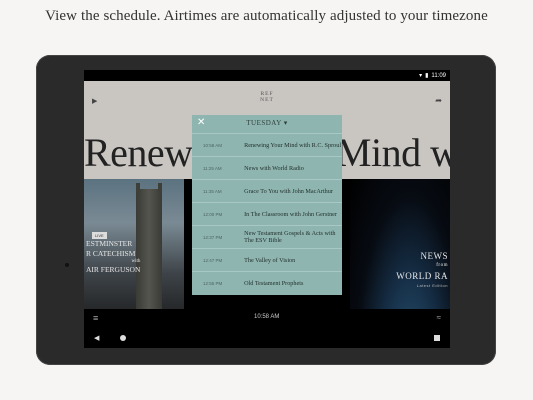  I want to click on current-airtime: 10:58 AM, so click(267, 317).